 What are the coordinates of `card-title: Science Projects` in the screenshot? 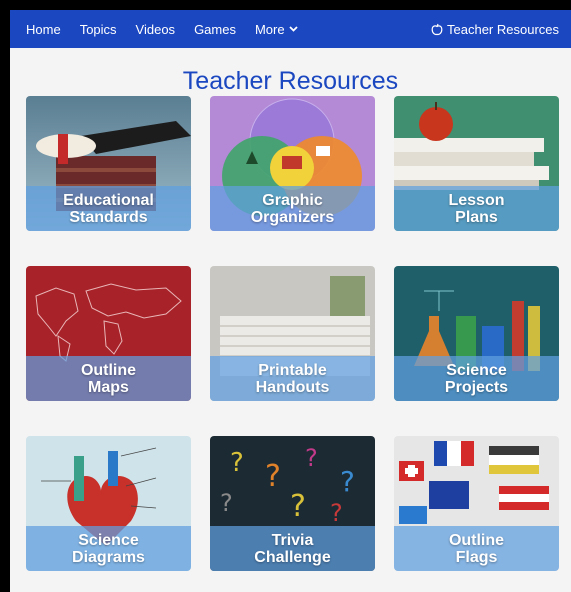 It's located at (476, 378).